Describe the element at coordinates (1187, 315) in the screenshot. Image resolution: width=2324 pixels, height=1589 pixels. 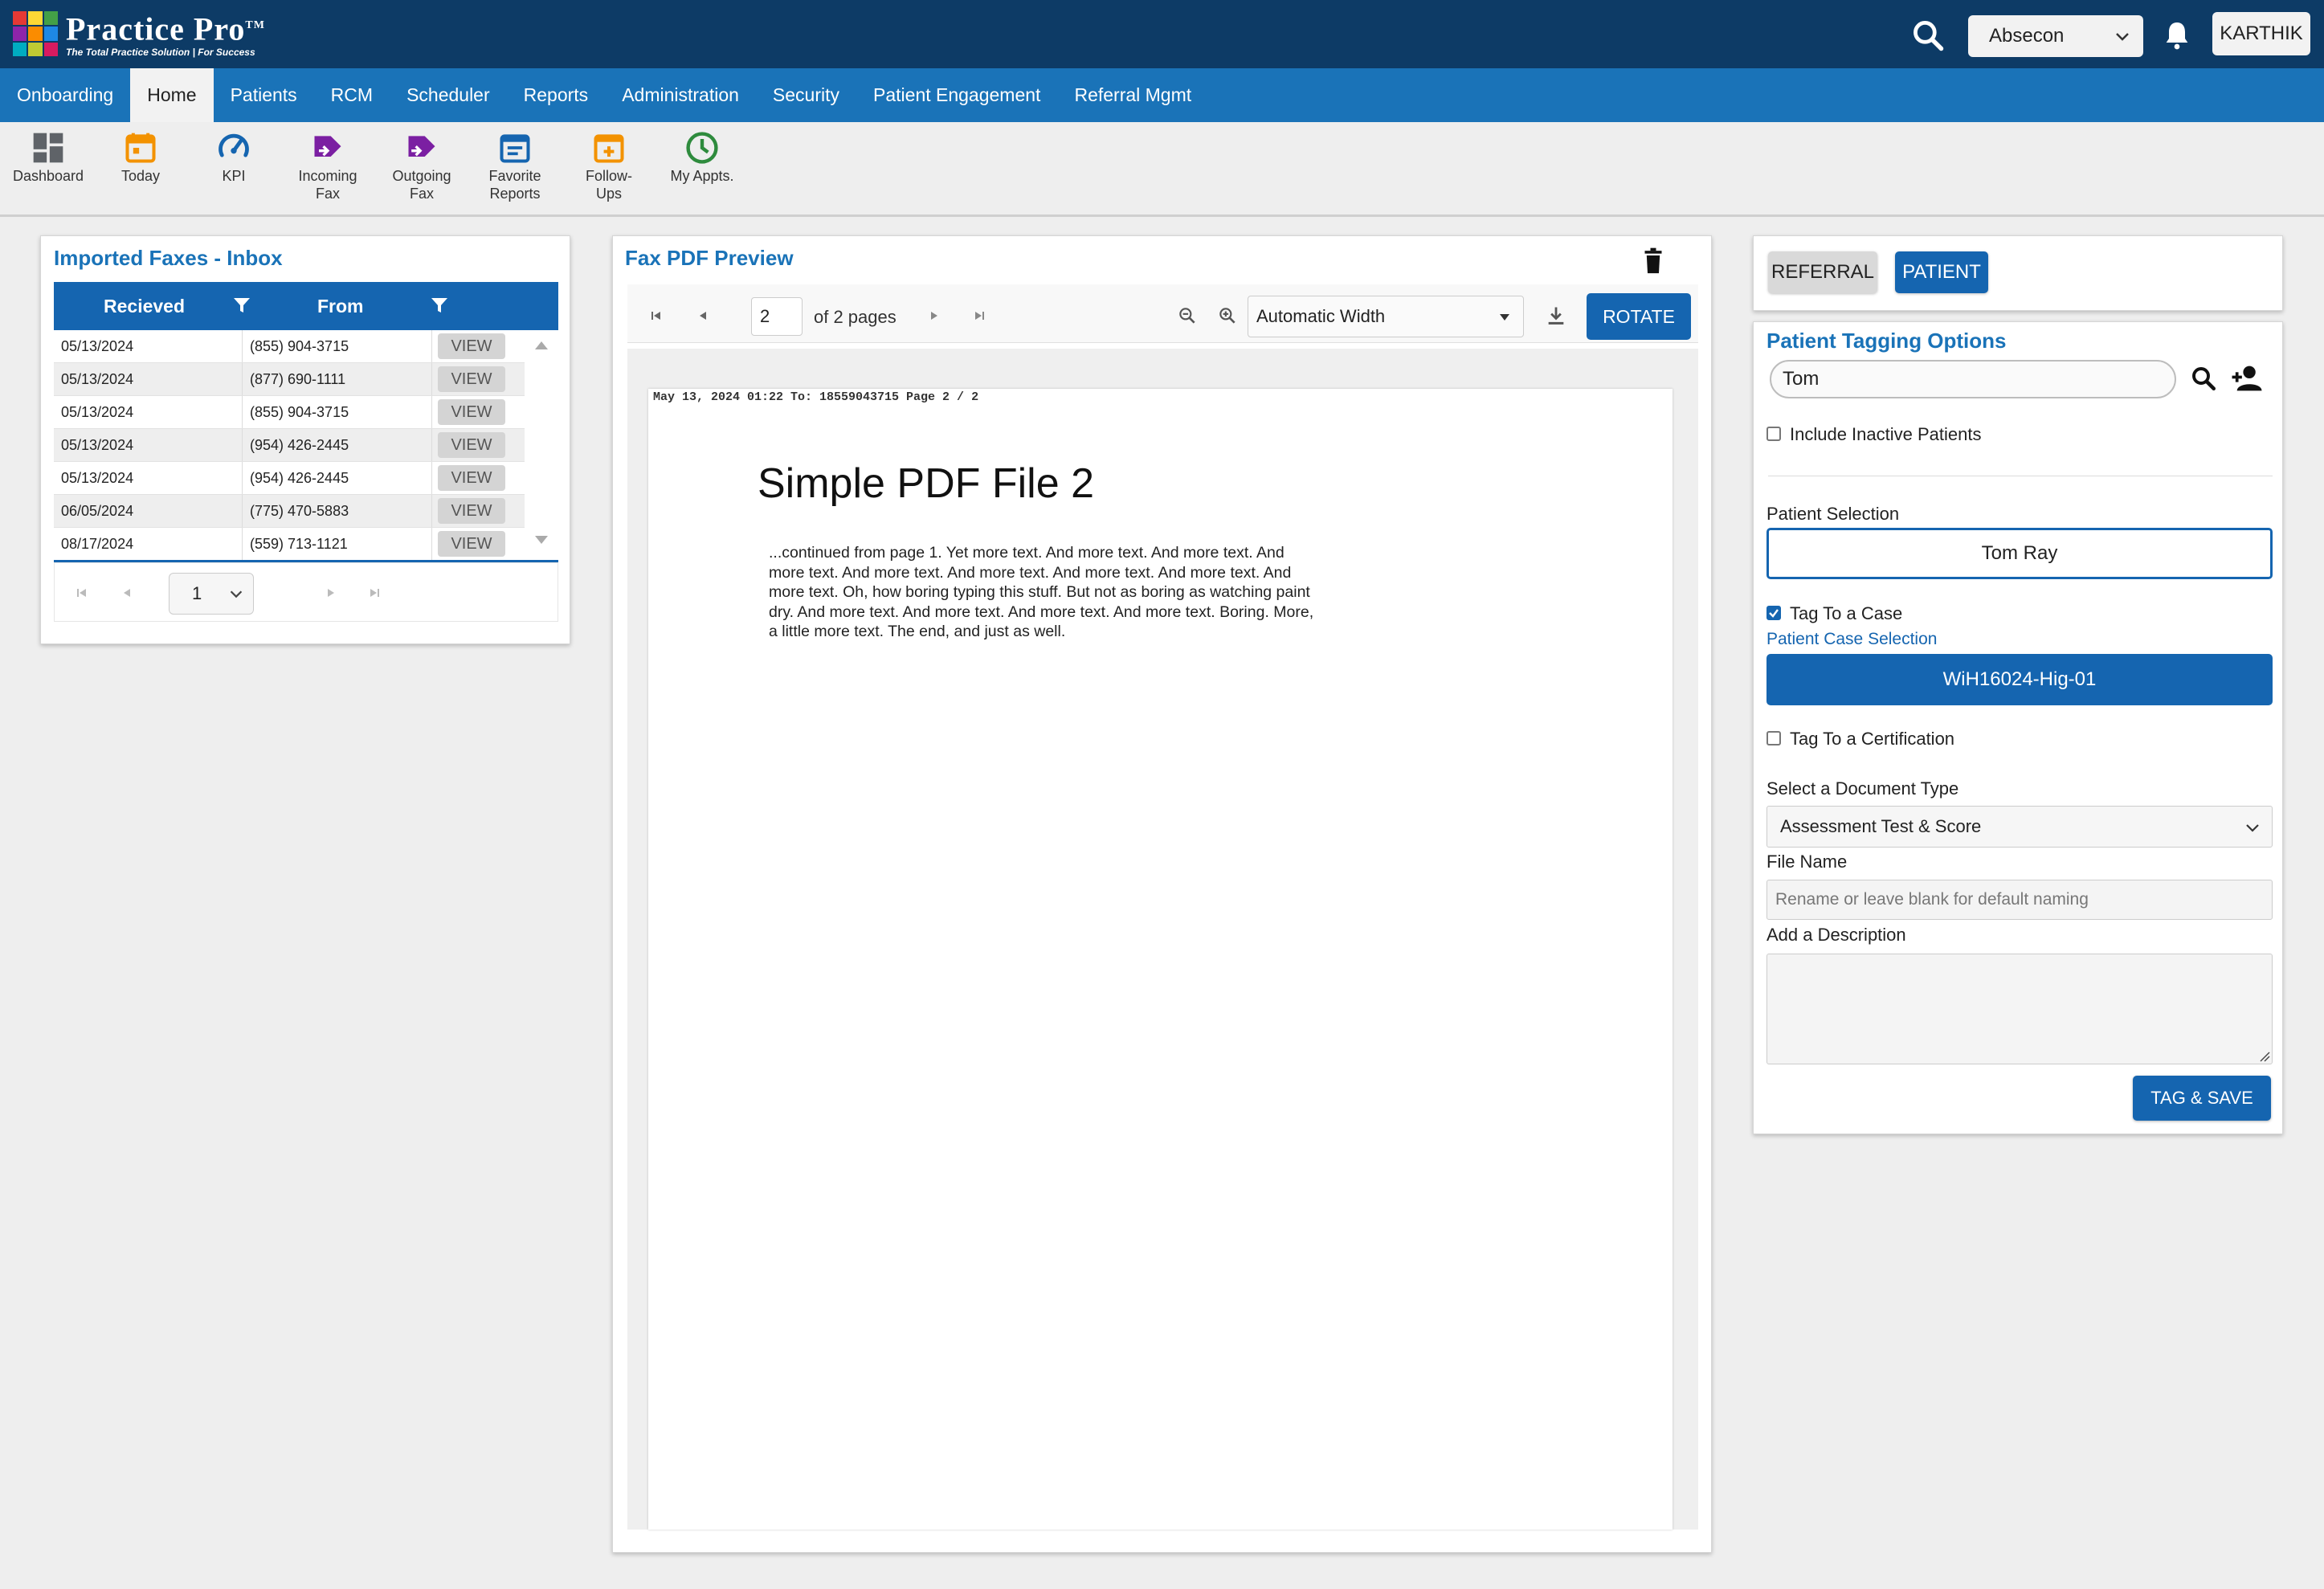
I see `zoom-out-icon` at that location.